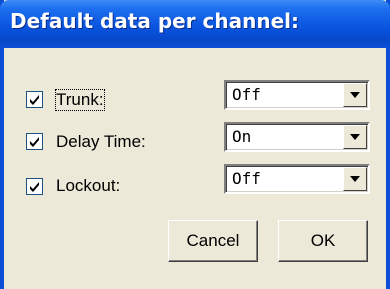 This screenshot has height=289, width=390. I want to click on row-trunk: Trunk: Off, so click(195, 100).